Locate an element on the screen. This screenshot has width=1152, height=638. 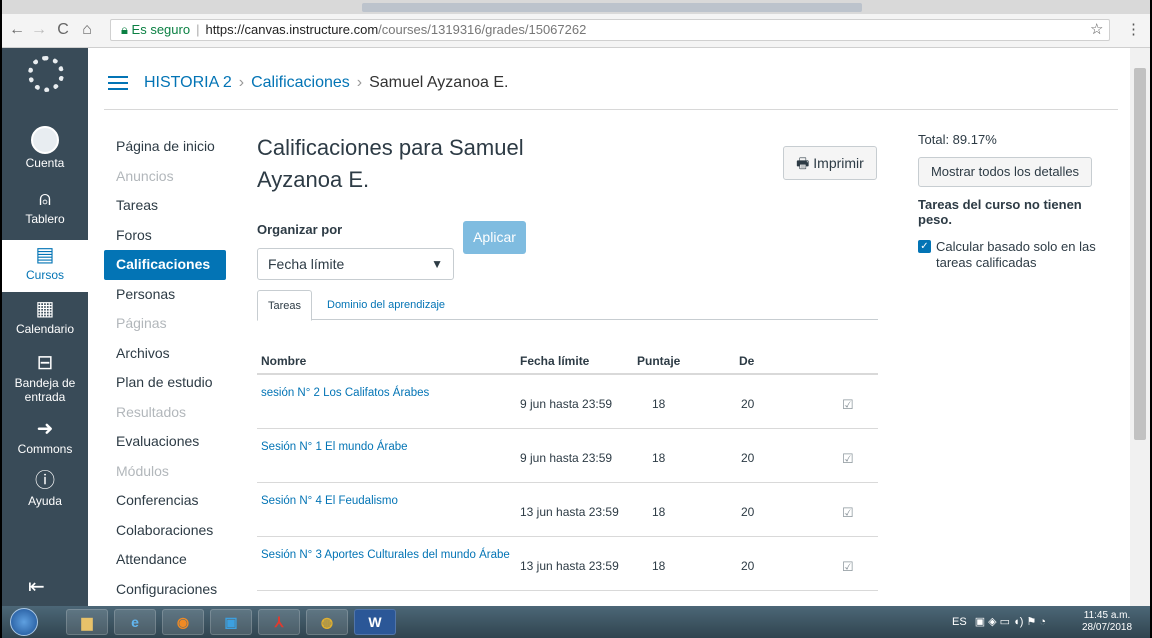
course-nav-modules: Módulos is located at coordinates (142, 470).